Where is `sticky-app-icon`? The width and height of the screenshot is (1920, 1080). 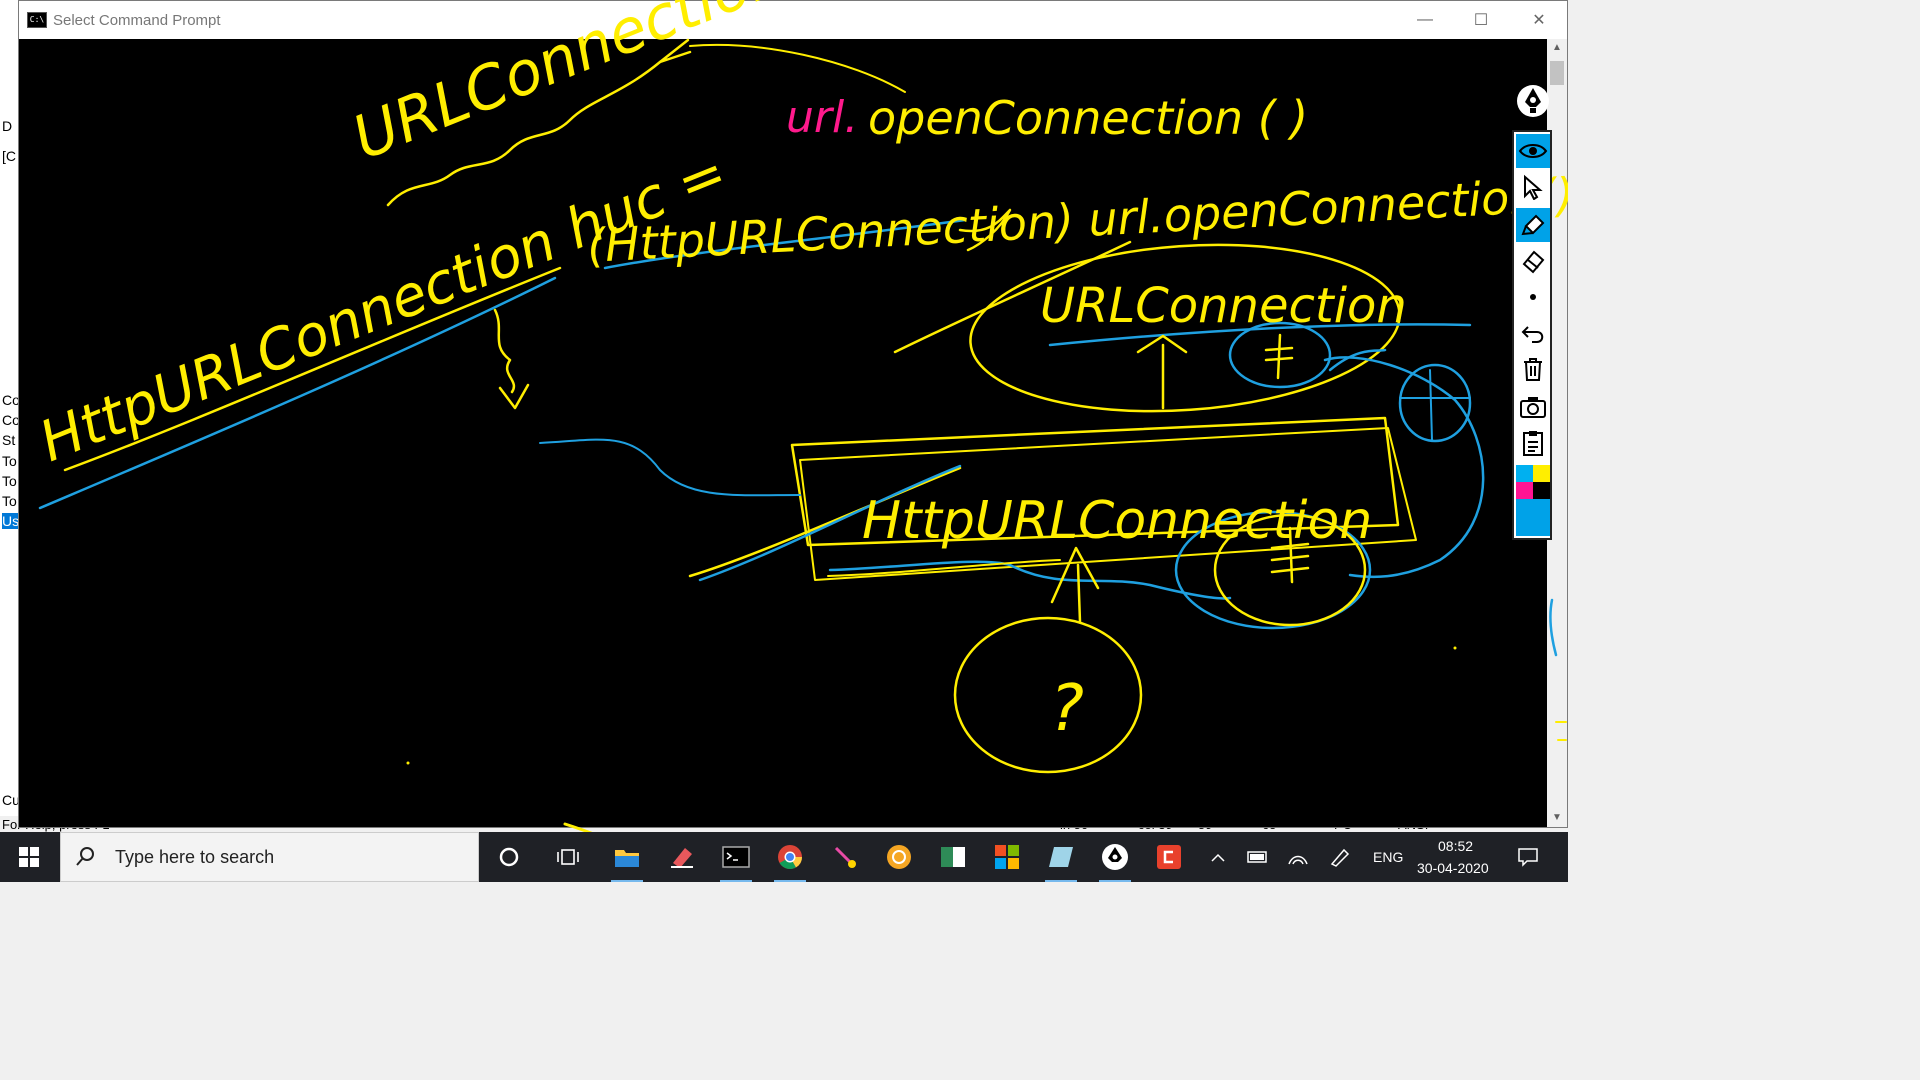
sticky-app-icon is located at coordinates (953, 857).